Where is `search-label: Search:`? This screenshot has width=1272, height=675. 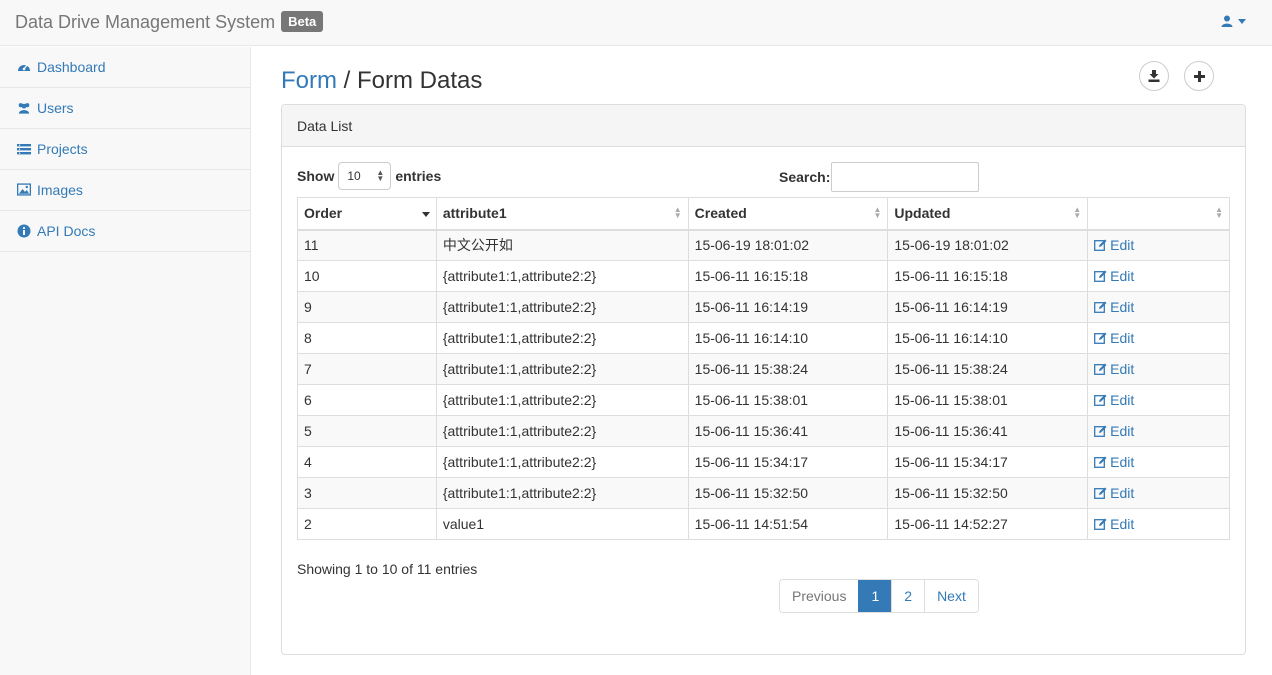
search-label: Search: is located at coordinates (805, 177).